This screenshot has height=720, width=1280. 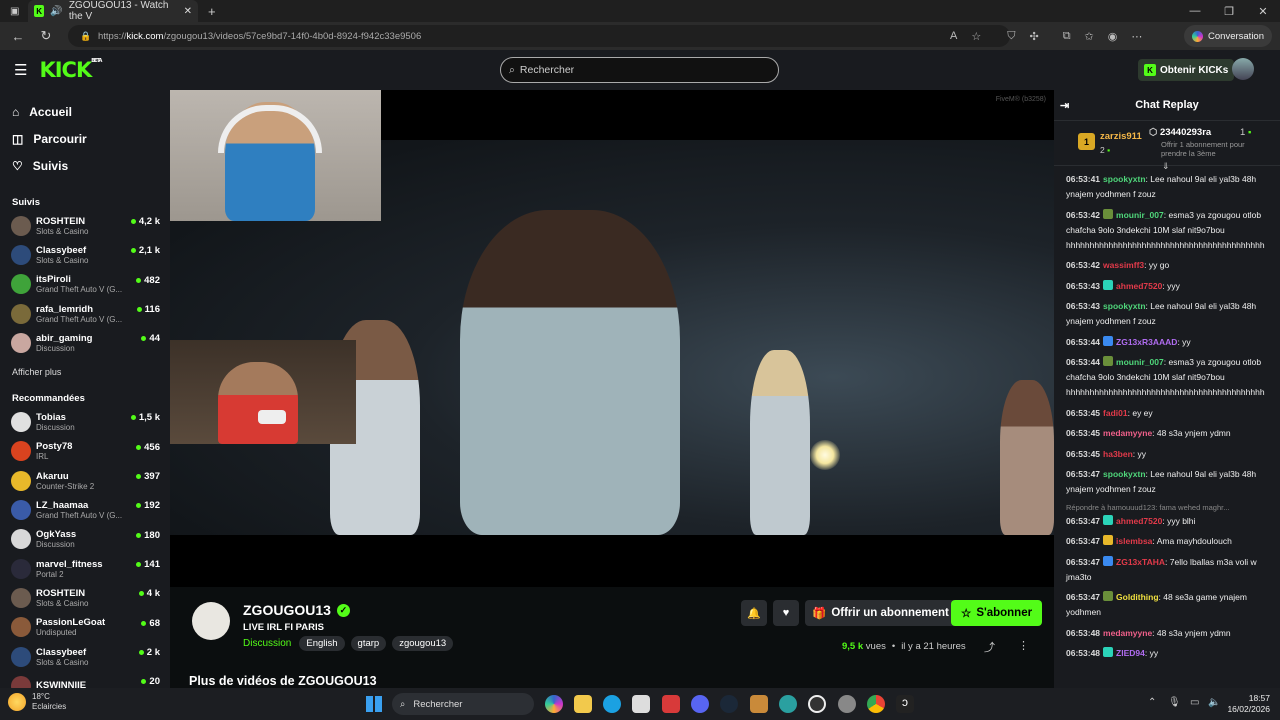 What do you see at coordinates (20, 70) in the screenshot?
I see `menu-icon: ☰` at bounding box center [20, 70].